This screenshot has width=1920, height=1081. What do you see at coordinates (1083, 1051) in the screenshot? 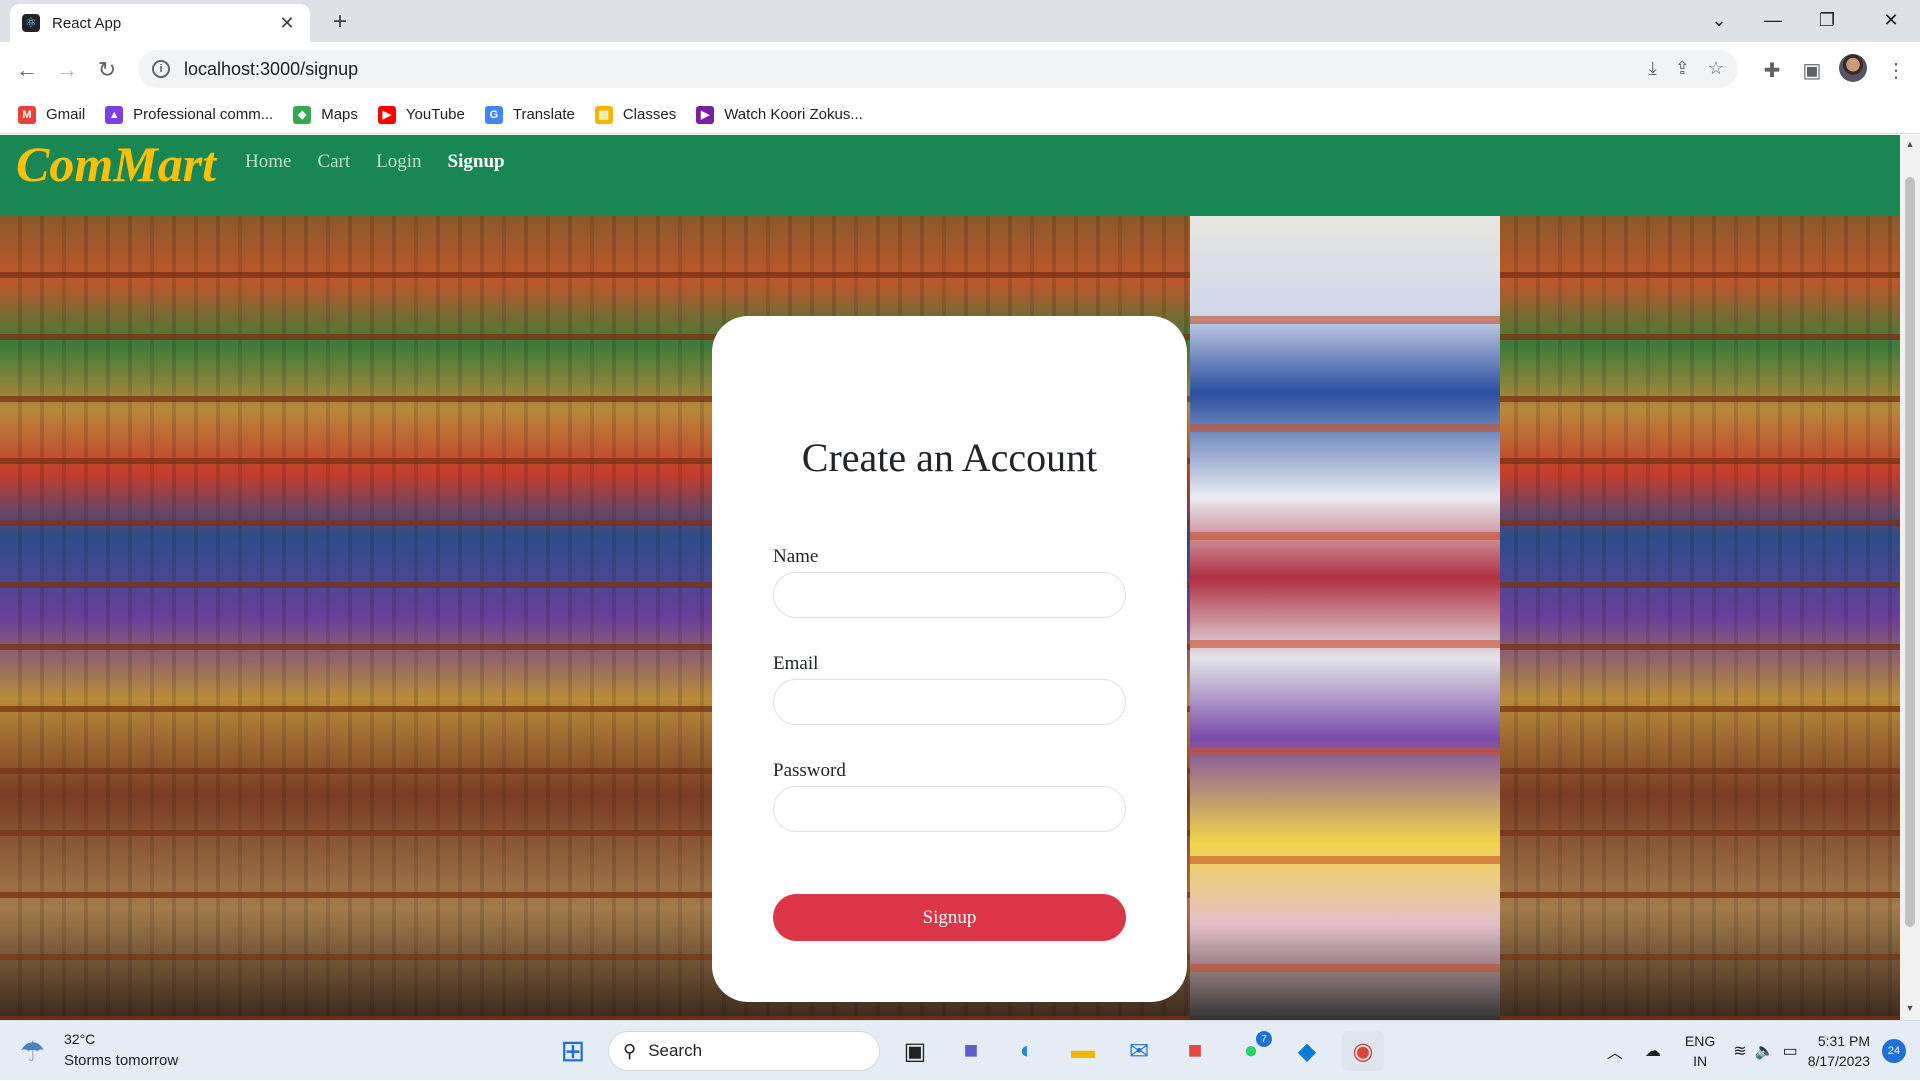
I see `file-explorer-icon: ▬` at bounding box center [1083, 1051].